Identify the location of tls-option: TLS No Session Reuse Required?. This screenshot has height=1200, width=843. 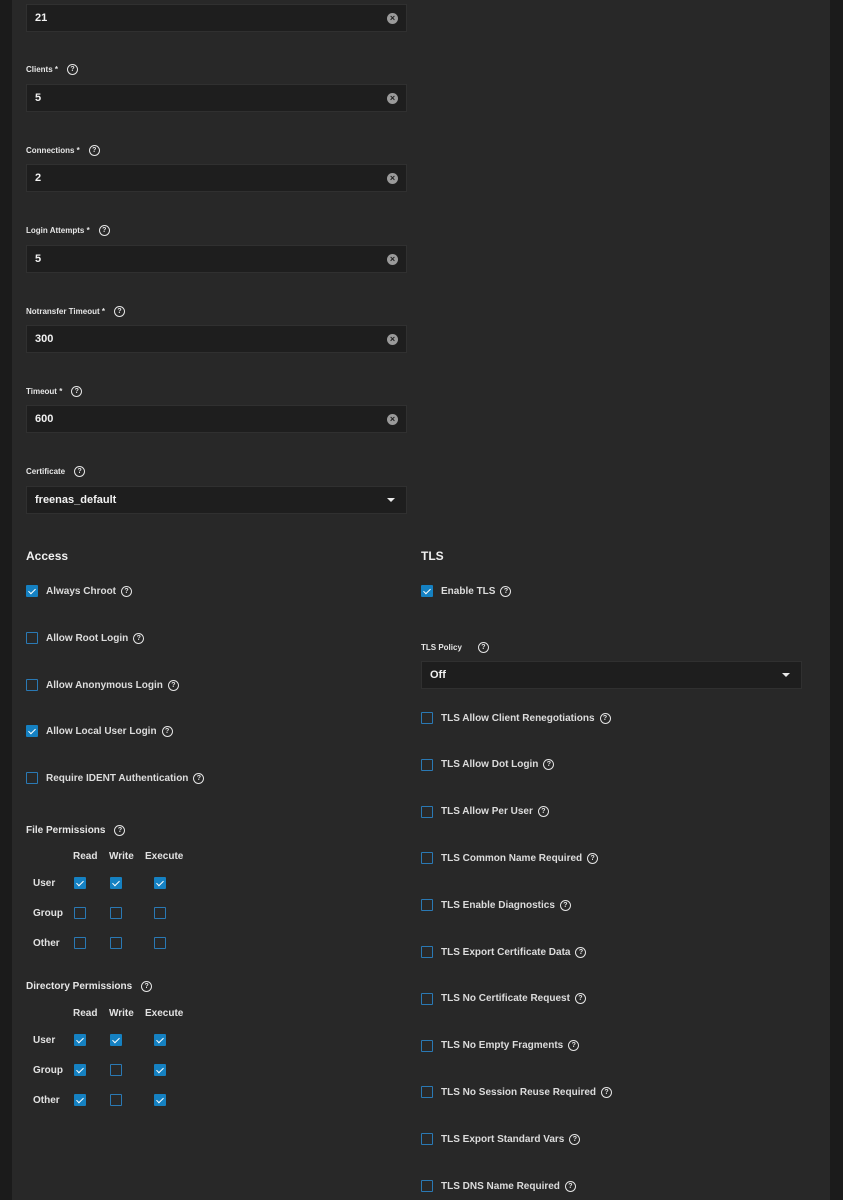
(517, 1092).